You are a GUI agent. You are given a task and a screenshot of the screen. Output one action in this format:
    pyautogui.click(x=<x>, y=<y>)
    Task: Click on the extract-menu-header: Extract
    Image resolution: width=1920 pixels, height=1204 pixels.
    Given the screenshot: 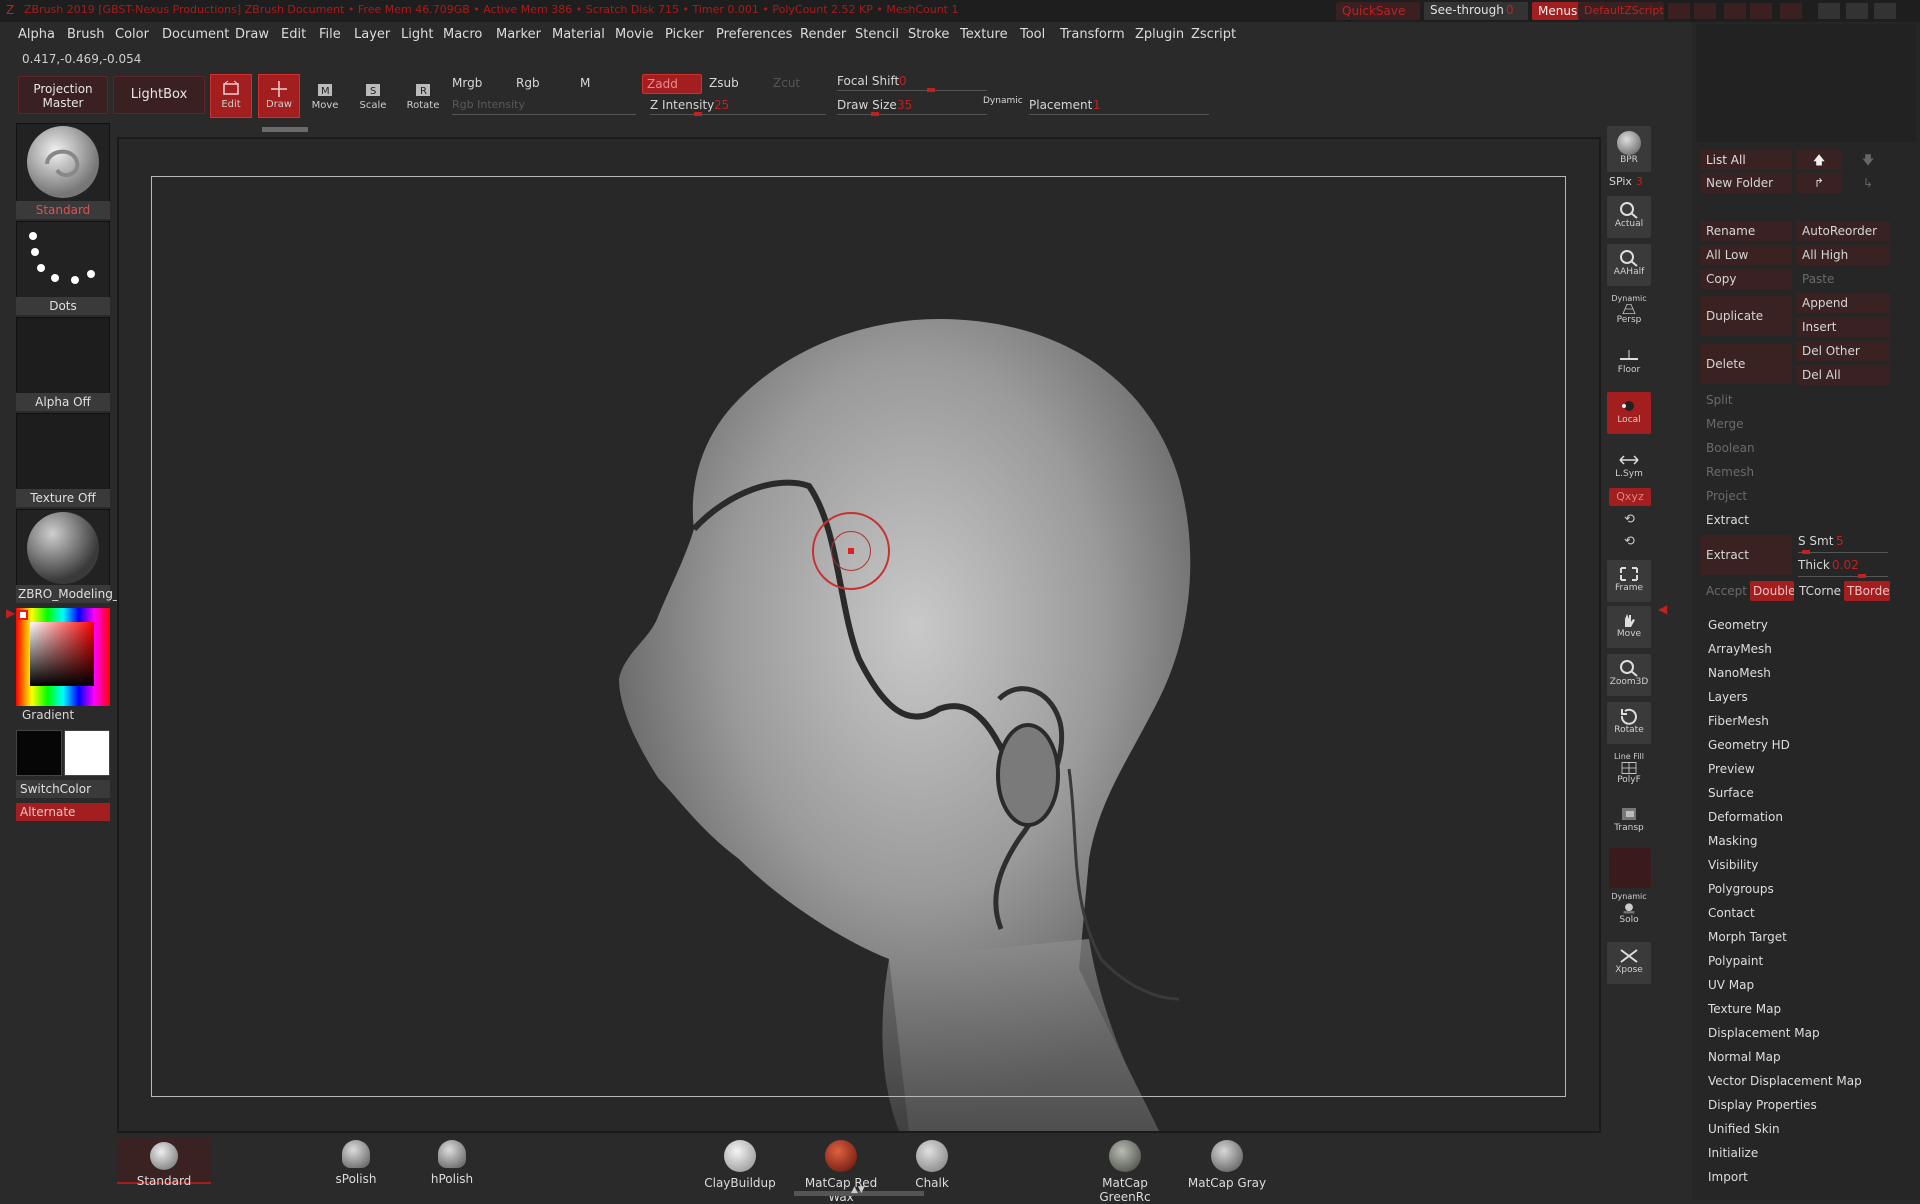 What is the action you would take?
    pyautogui.click(x=1795, y=520)
    